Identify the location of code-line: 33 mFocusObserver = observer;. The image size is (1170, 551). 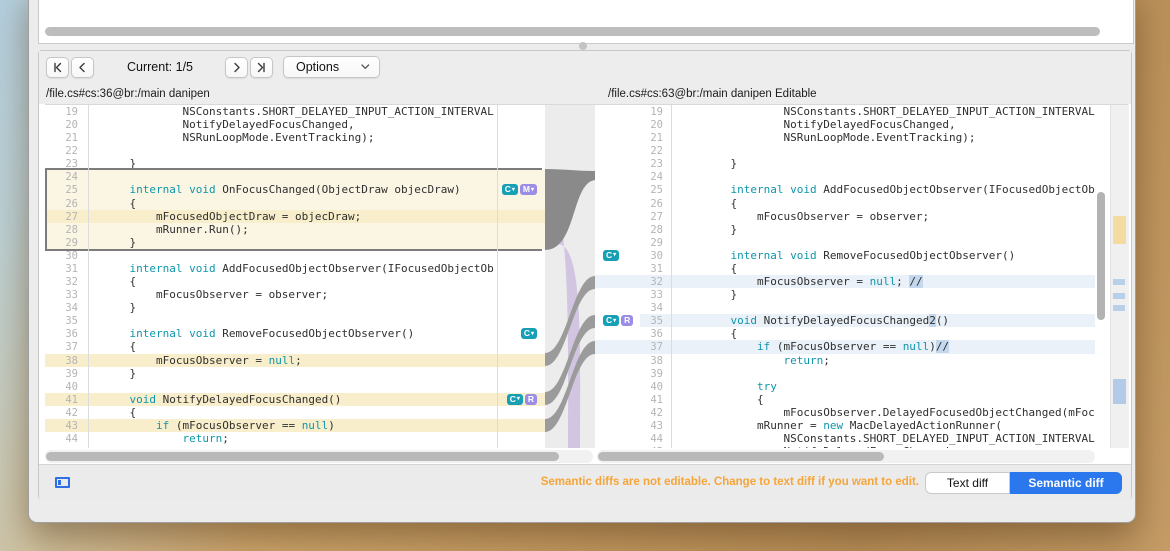
(295, 294).